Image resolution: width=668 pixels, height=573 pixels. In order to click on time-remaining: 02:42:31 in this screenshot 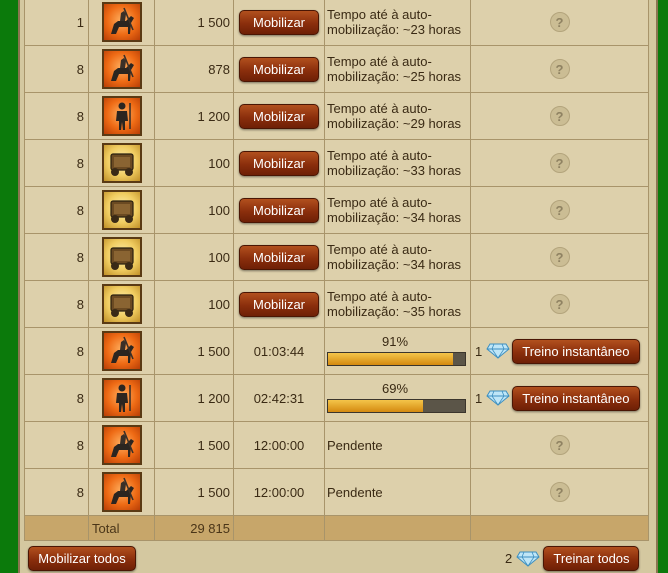, I will do `click(279, 398)`.